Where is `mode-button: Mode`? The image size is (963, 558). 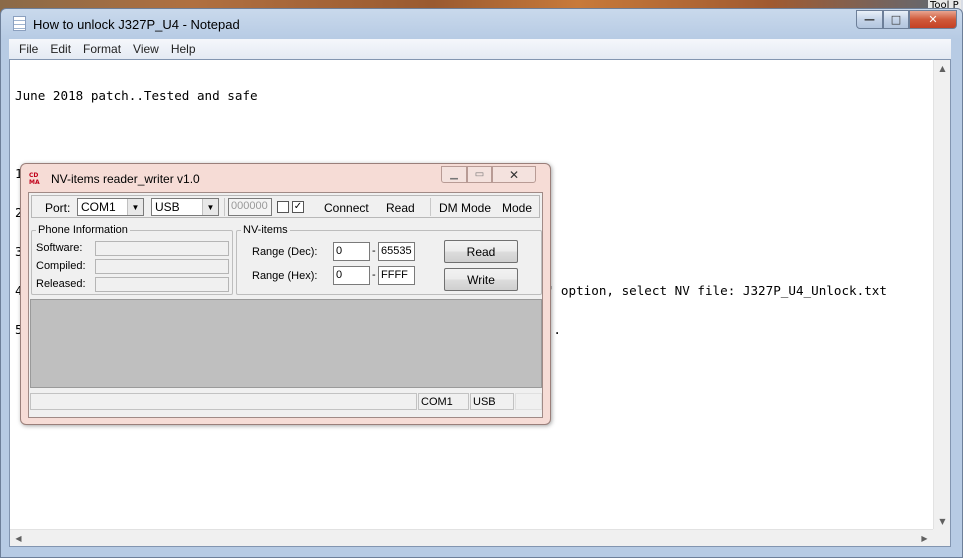 mode-button: Mode is located at coordinates (517, 208).